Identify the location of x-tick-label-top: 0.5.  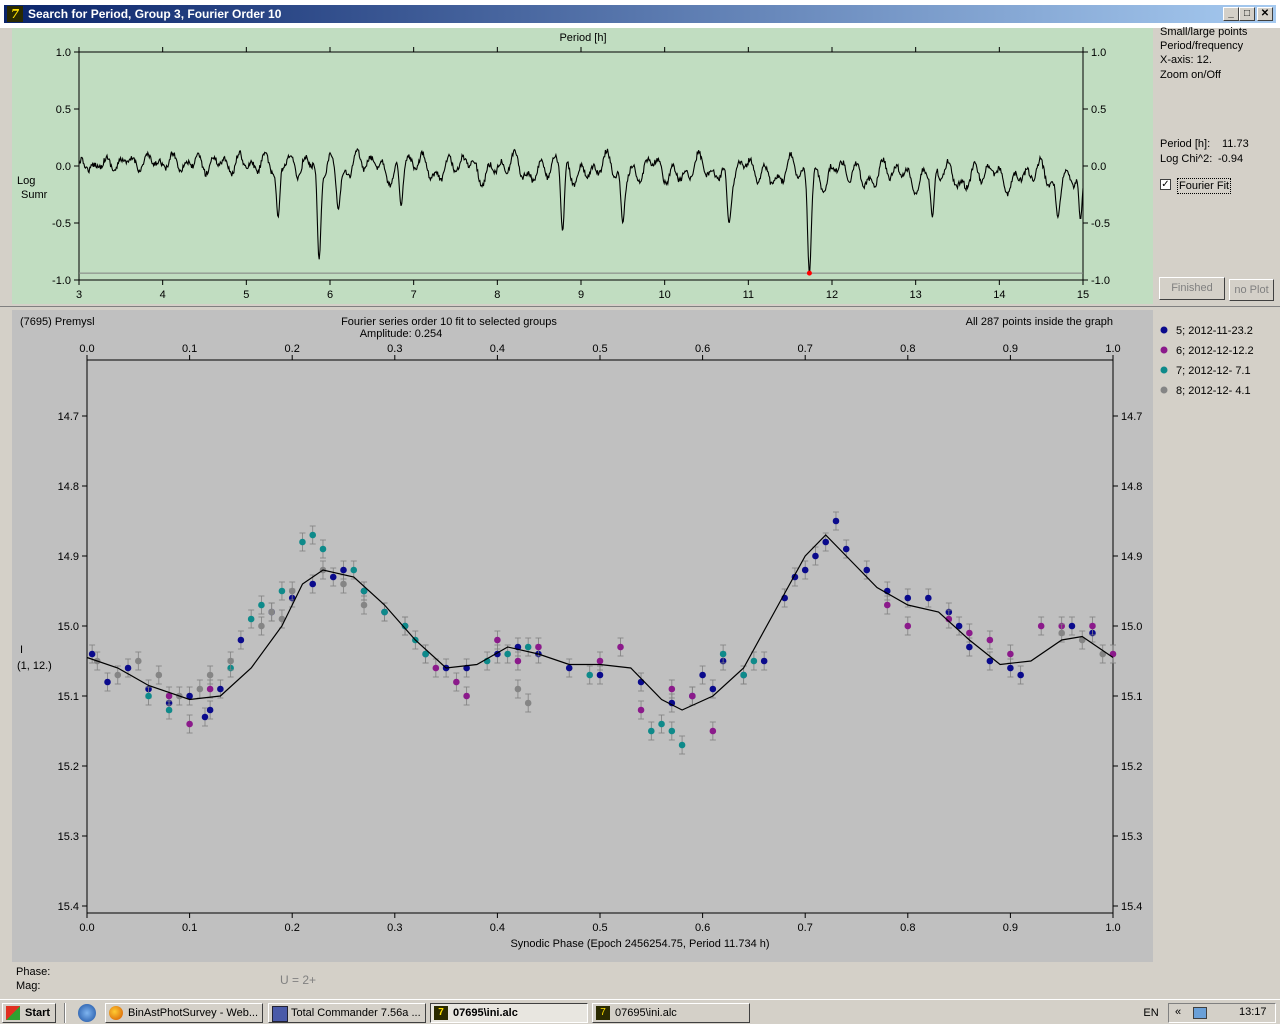
(599, 349).